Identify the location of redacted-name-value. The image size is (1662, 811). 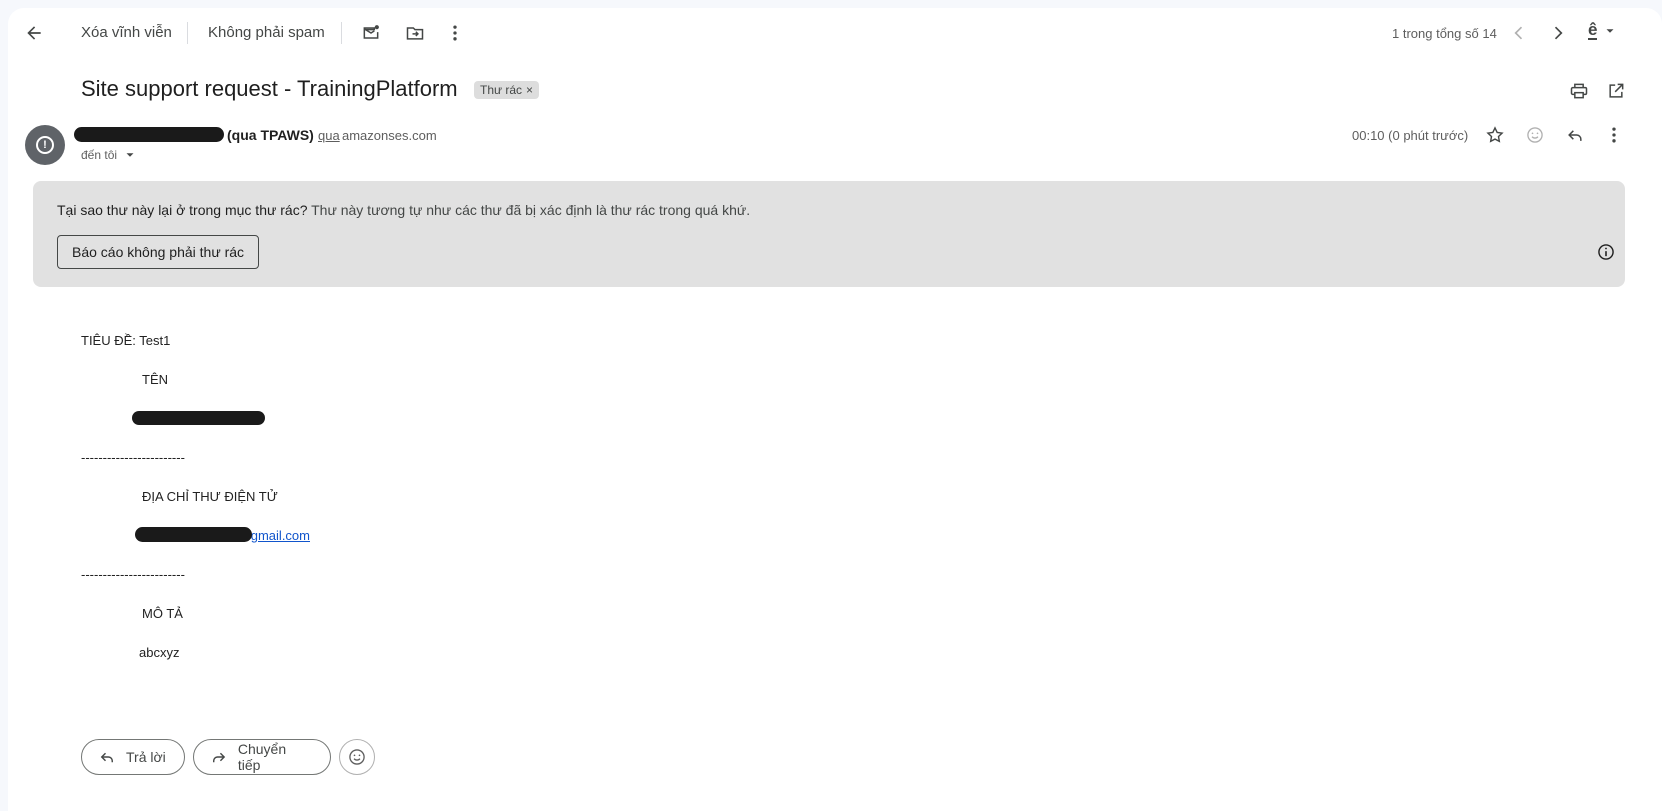
(198, 418).